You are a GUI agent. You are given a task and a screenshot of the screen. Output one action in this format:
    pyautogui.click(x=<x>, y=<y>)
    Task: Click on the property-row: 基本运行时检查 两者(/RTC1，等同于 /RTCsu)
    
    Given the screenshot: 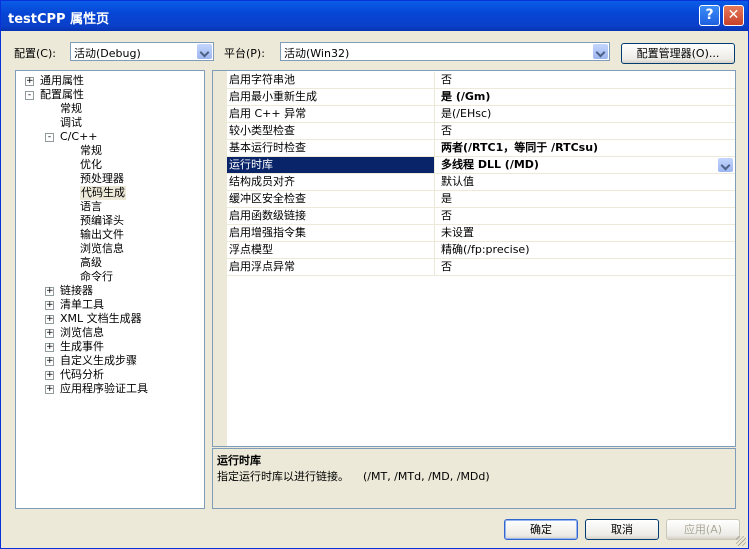 What is the action you would take?
    pyautogui.click(x=481, y=148)
    